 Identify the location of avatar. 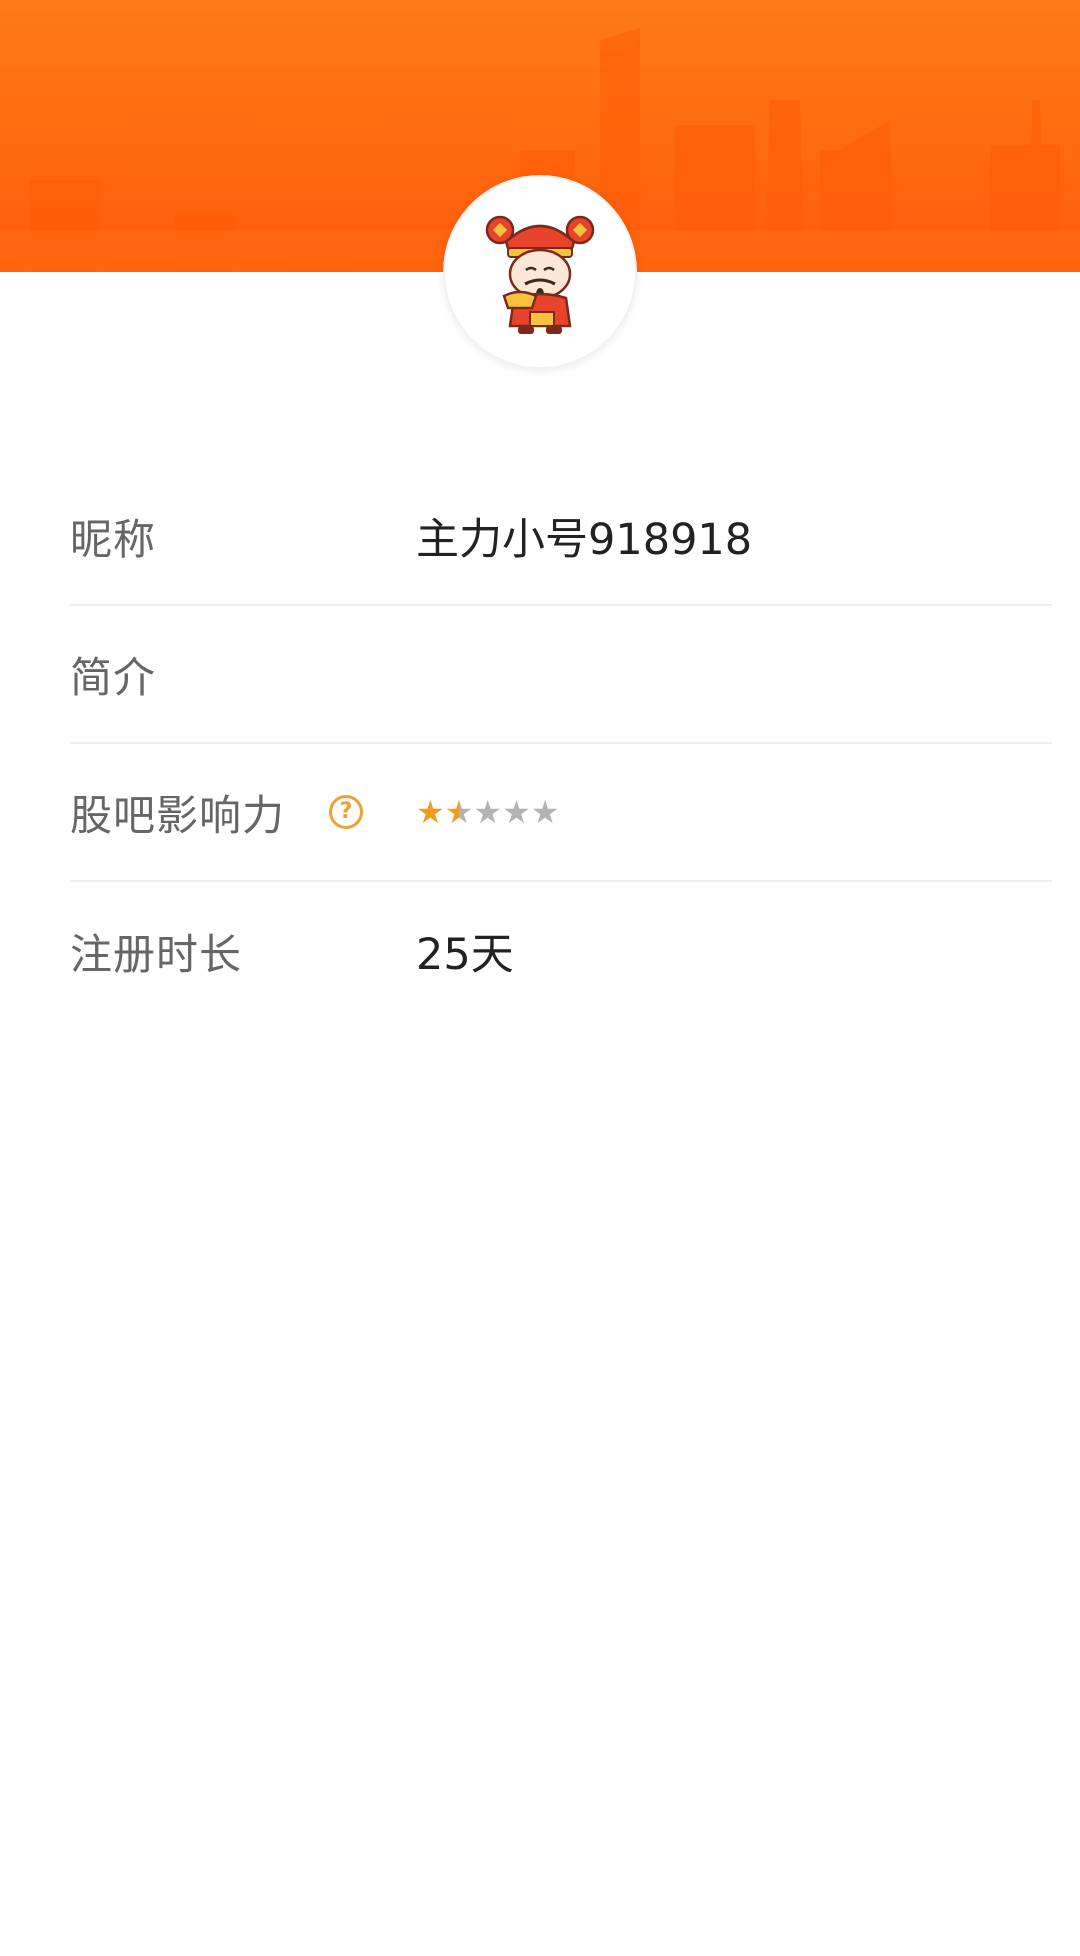
(540, 272).